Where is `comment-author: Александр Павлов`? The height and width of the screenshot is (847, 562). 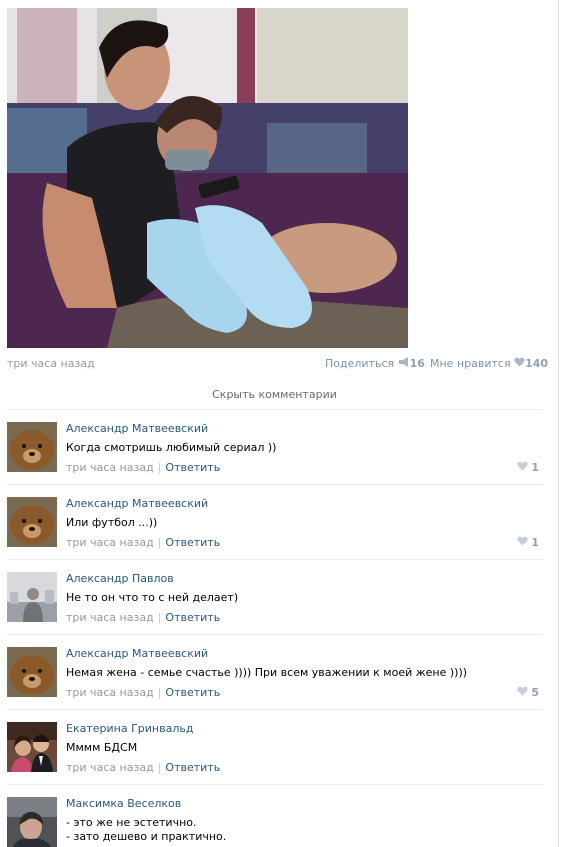 comment-author: Александр Павлов is located at coordinates (120, 579).